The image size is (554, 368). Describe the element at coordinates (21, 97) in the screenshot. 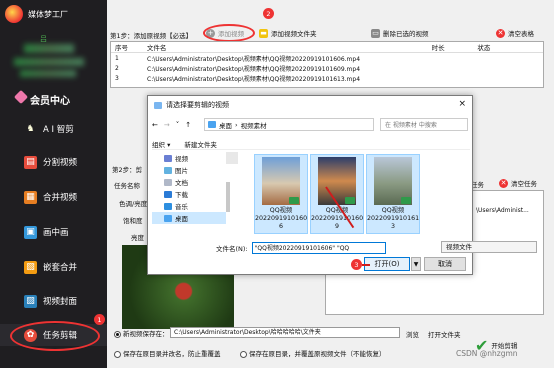

I see `gem-icon` at that location.